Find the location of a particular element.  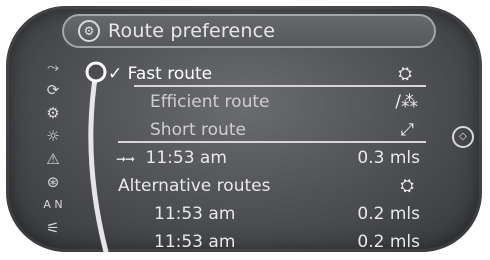

left-menu-icons: ⤳ ⟳ ⚙ ☼ ⚠ ⊛ A N ⚟ is located at coordinates (58, 148).